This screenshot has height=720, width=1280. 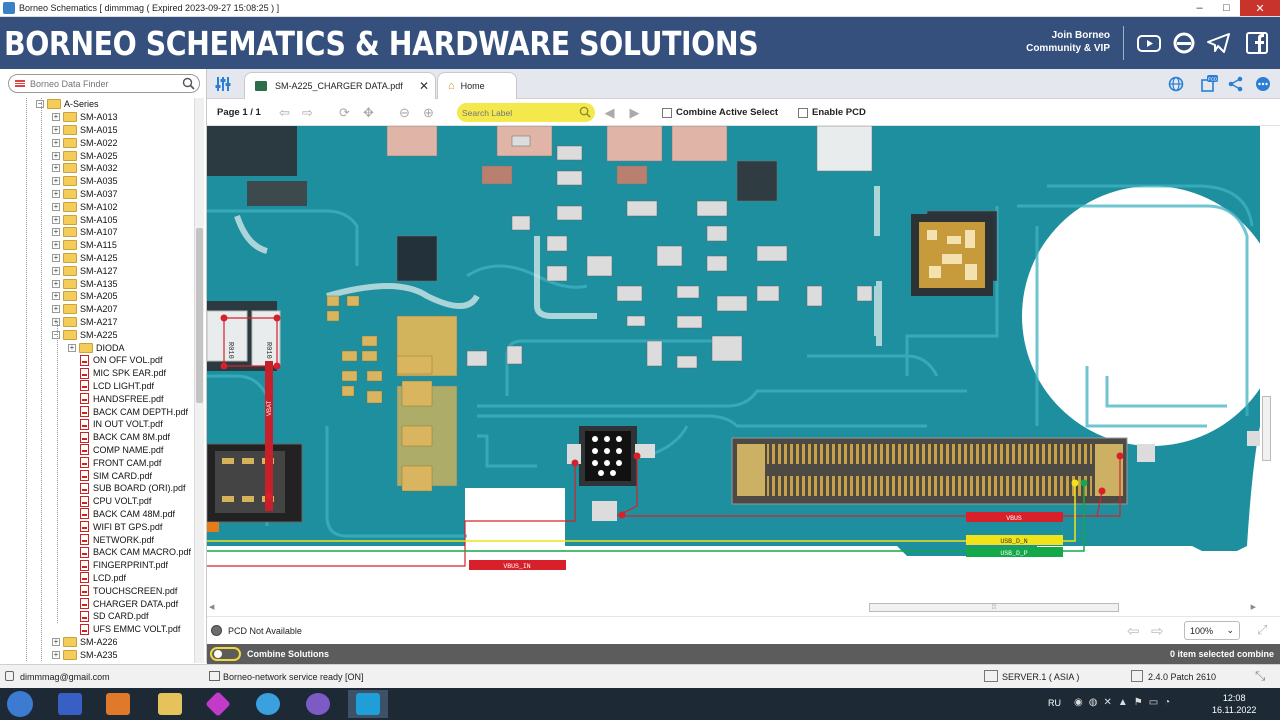 I want to click on adjust-settings-icon, so click(x=223, y=84).